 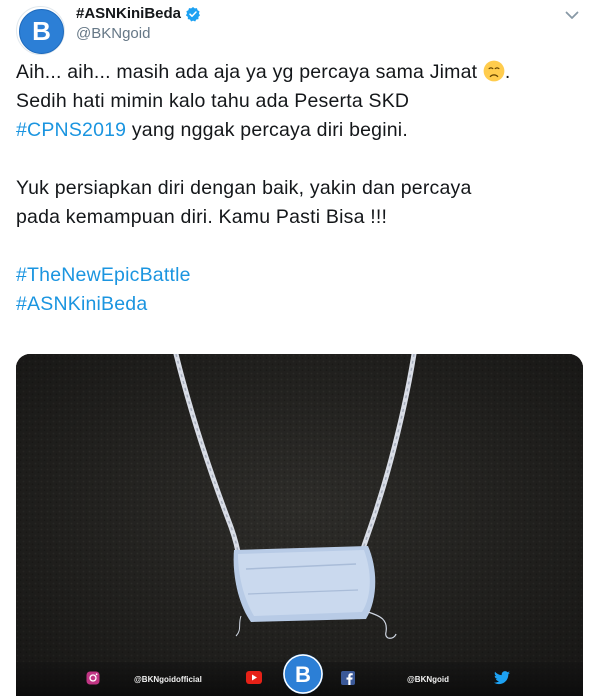 I want to click on instagram-icon, so click(x=93, y=678).